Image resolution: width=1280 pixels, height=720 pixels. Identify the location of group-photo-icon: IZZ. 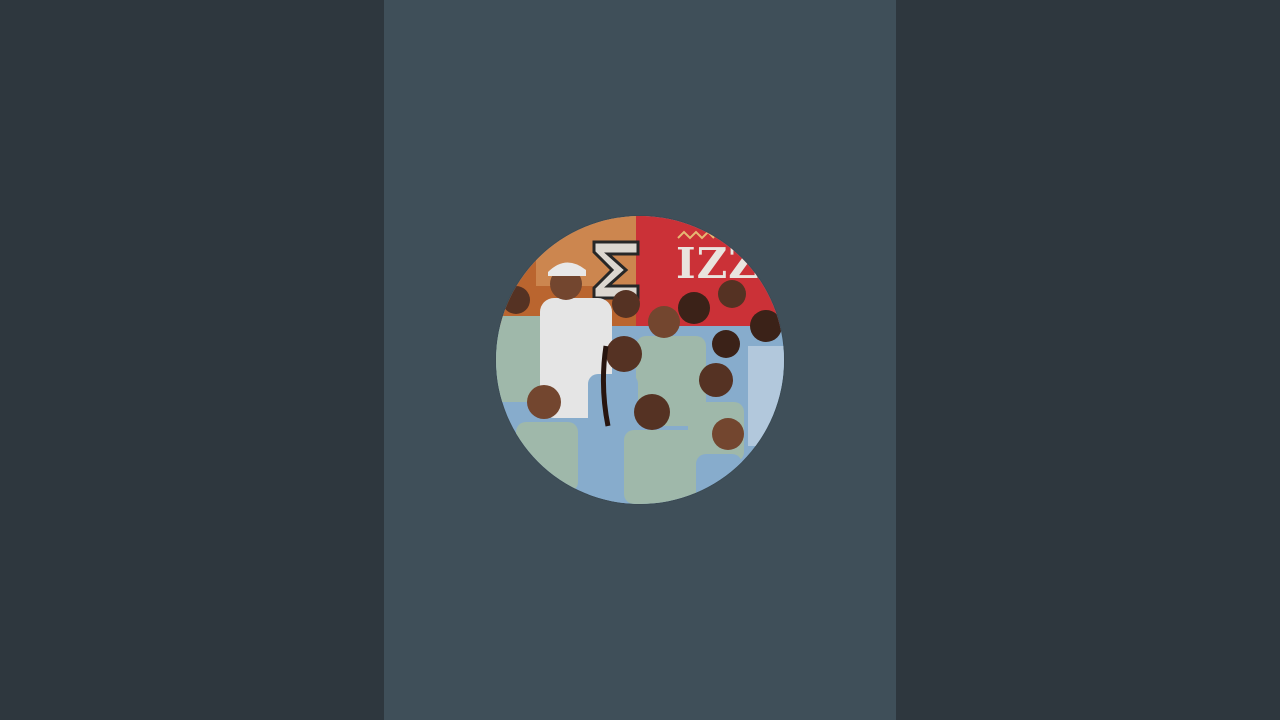
(640, 360).